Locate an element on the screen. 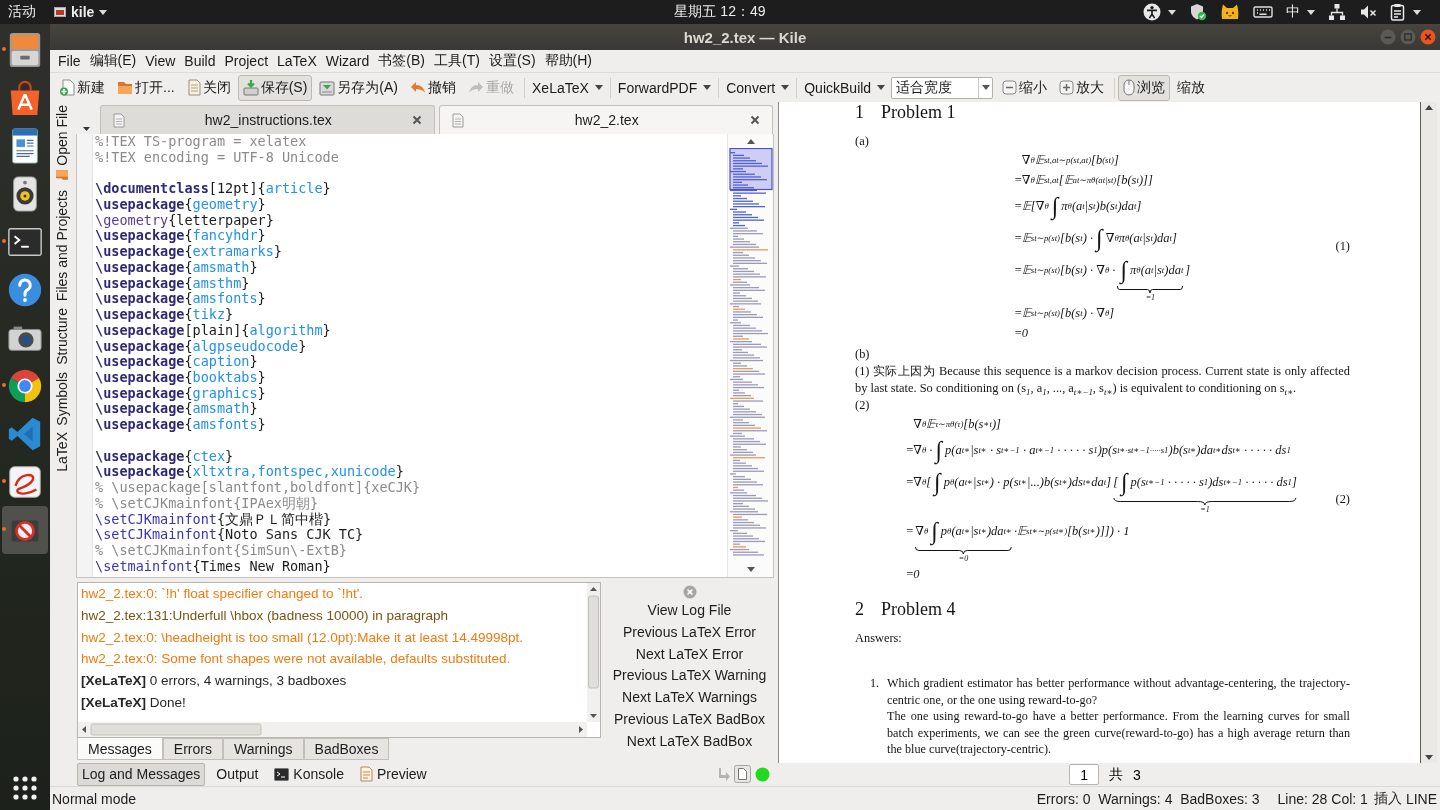 This screenshot has height=810, width=1440. new-file-icon is located at coordinates (67, 87).